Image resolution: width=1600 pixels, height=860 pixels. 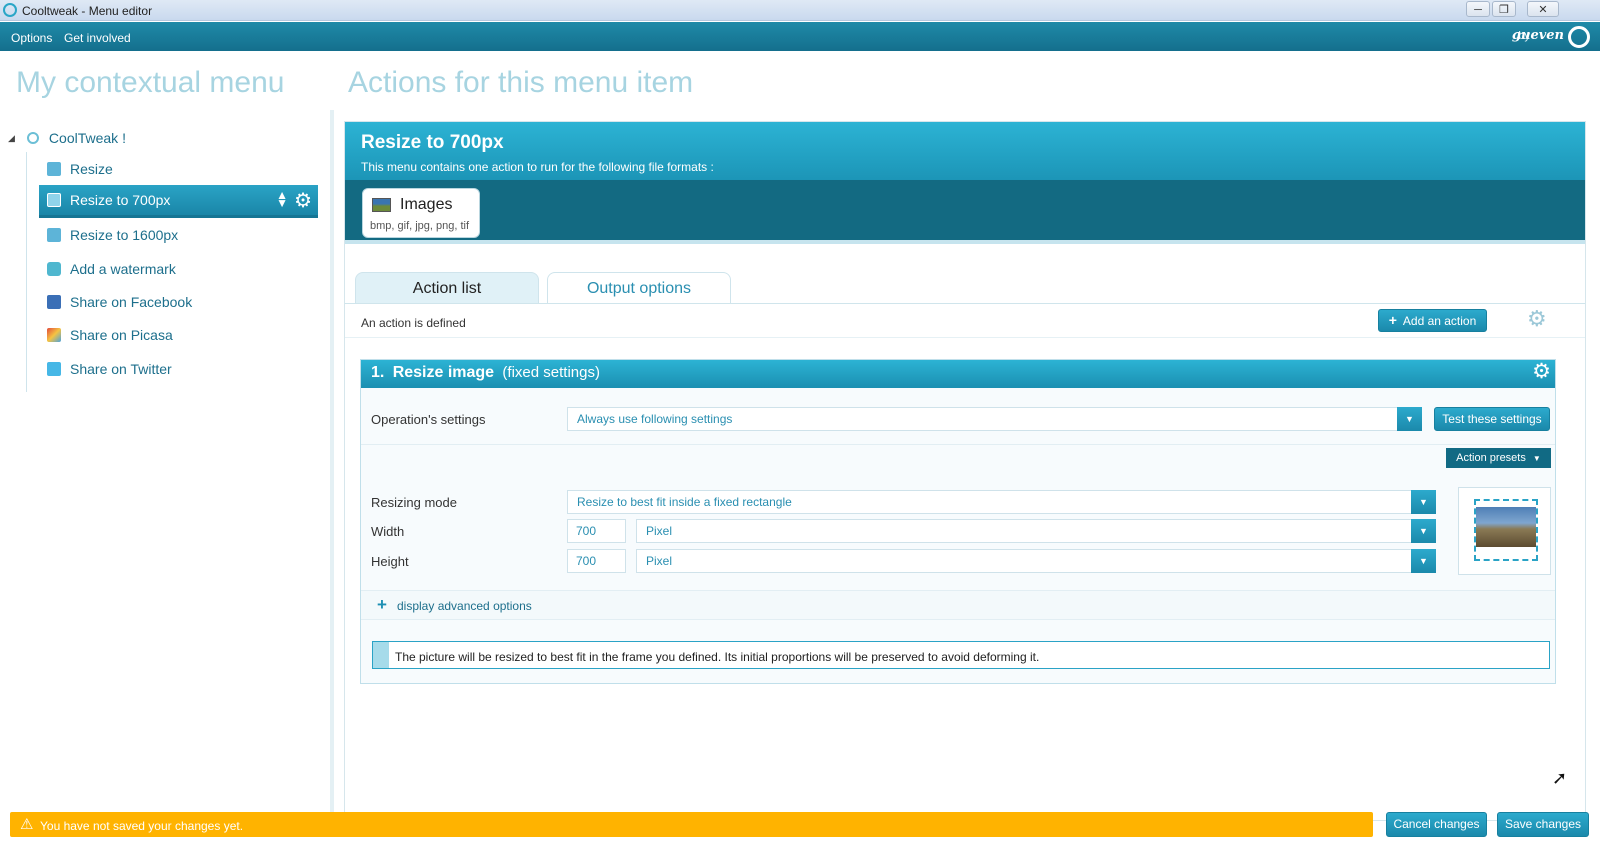 I want to click on operation-settings-select: Always use following settings ▼, so click(x=994, y=419).